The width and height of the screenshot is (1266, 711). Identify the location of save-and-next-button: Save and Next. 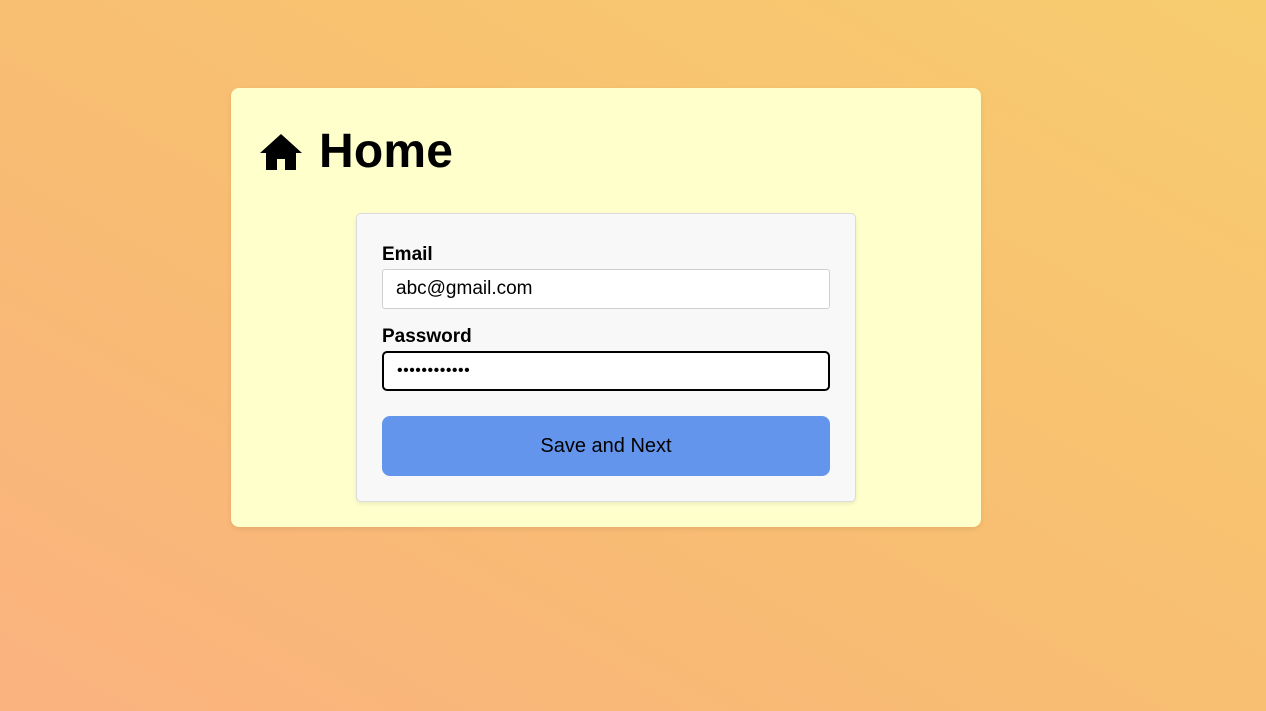
(606, 446).